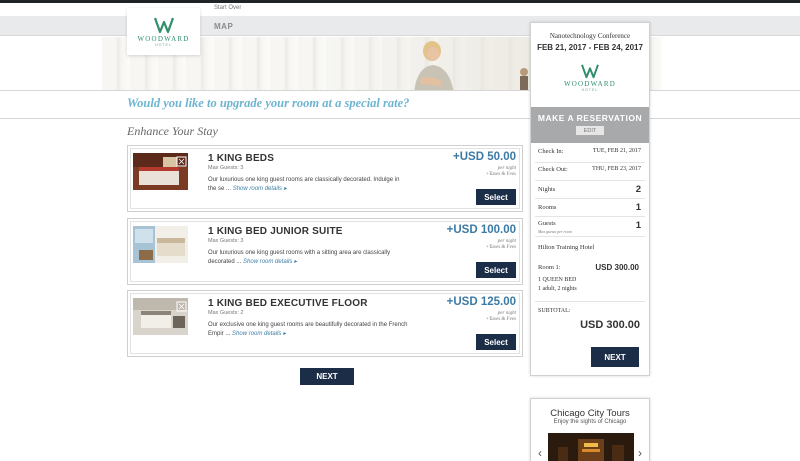 This screenshot has width=800, height=461. I want to click on make-reservation-header: MAKE A RESERVATION EDIT, so click(590, 125).